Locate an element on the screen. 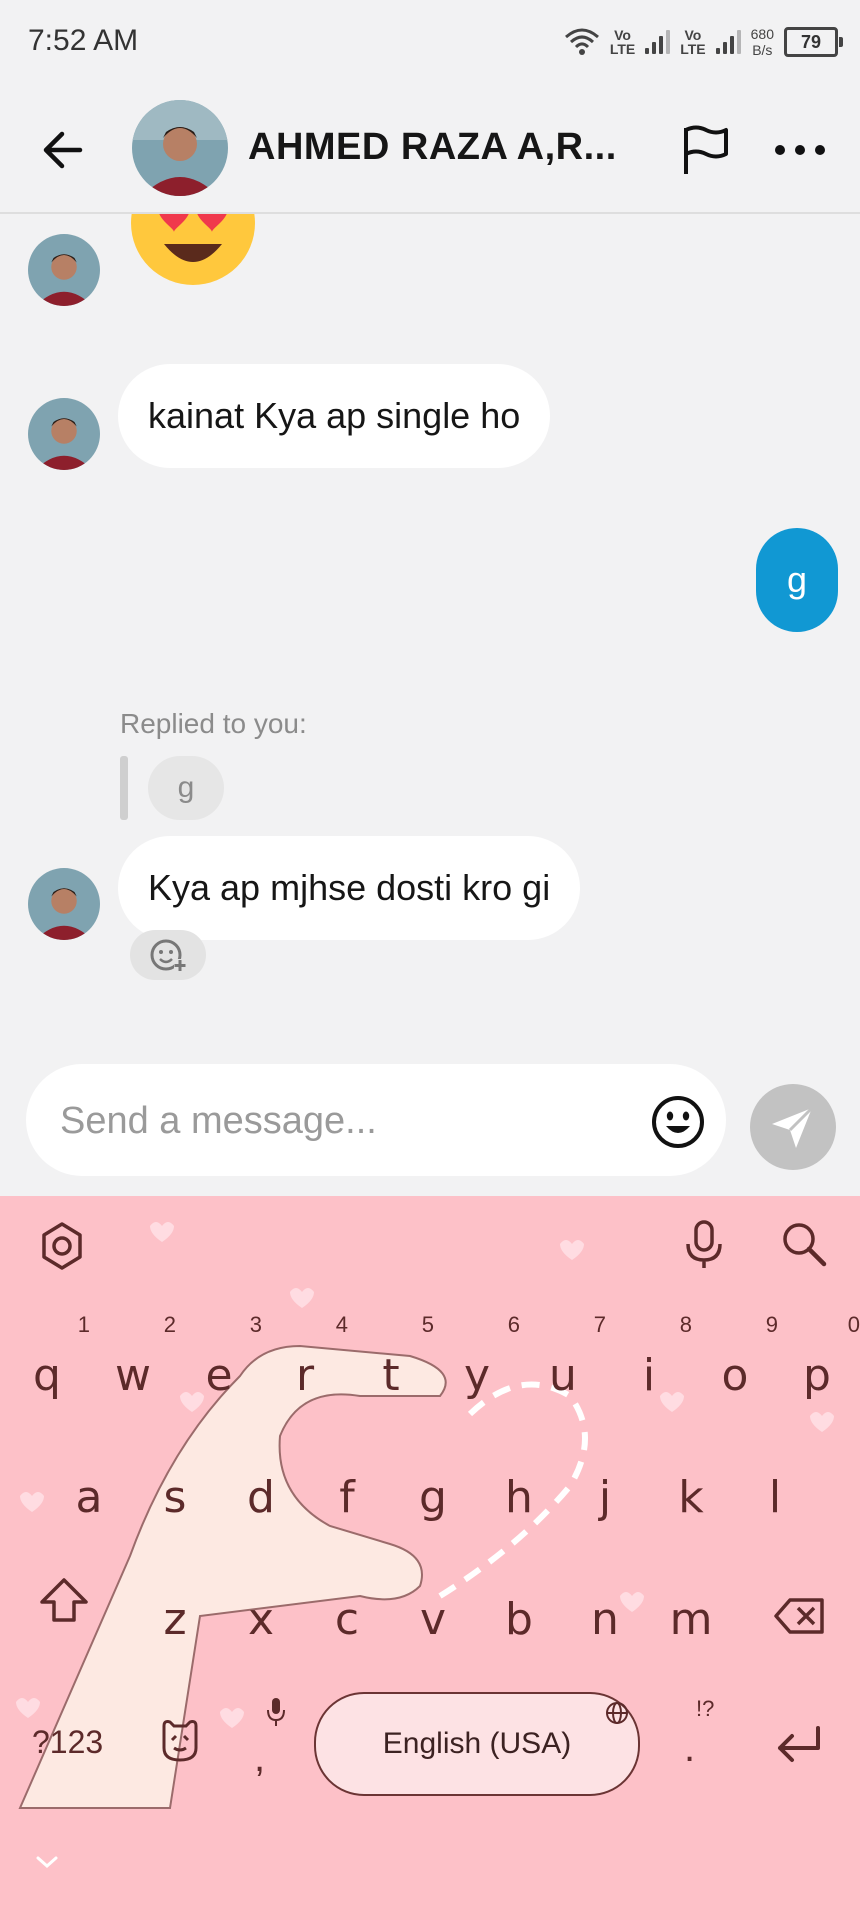 This screenshot has width=860, height=1920. key-label: g is located at coordinates (433, 1497).